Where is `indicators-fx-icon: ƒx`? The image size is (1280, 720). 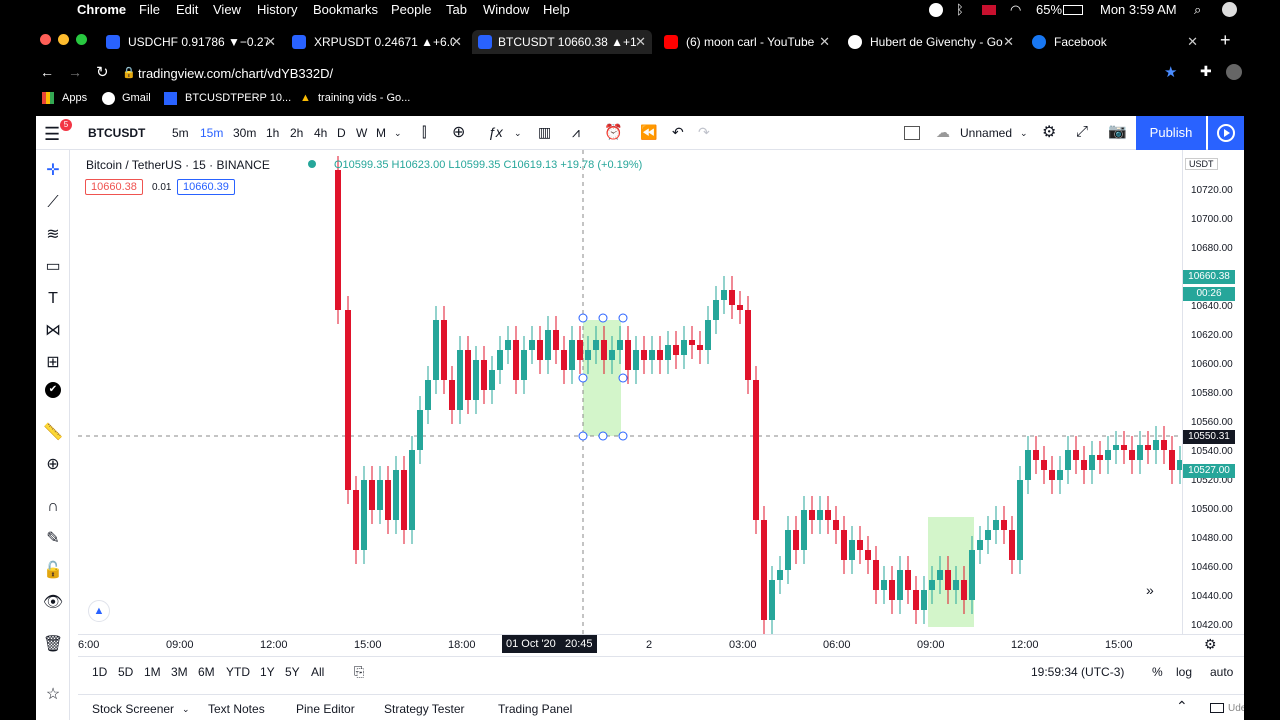
indicators-fx-icon: ƒx is located at coordinates (495, 132).